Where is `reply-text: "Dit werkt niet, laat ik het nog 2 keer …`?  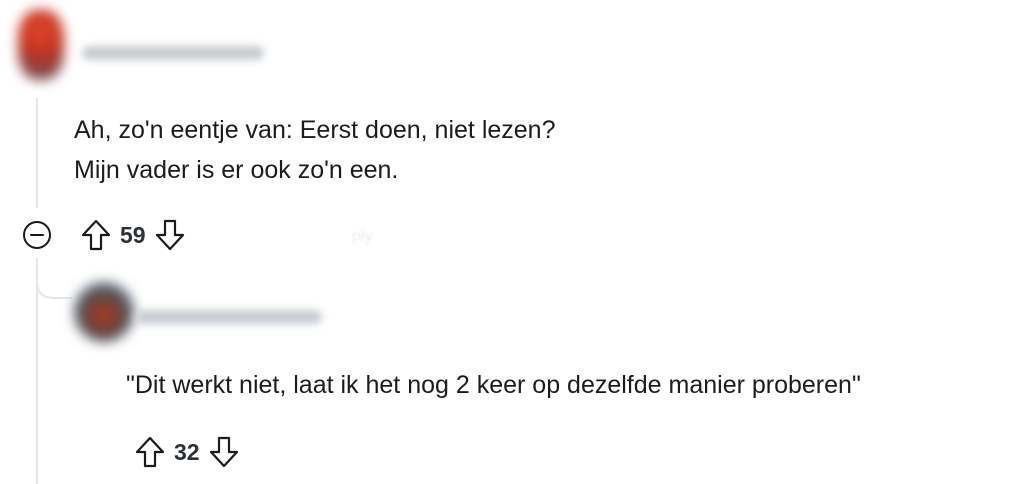 reply-text: "Dit werkt niet, laat ik het nog 2 keer … is located at coordinates (493, 385).